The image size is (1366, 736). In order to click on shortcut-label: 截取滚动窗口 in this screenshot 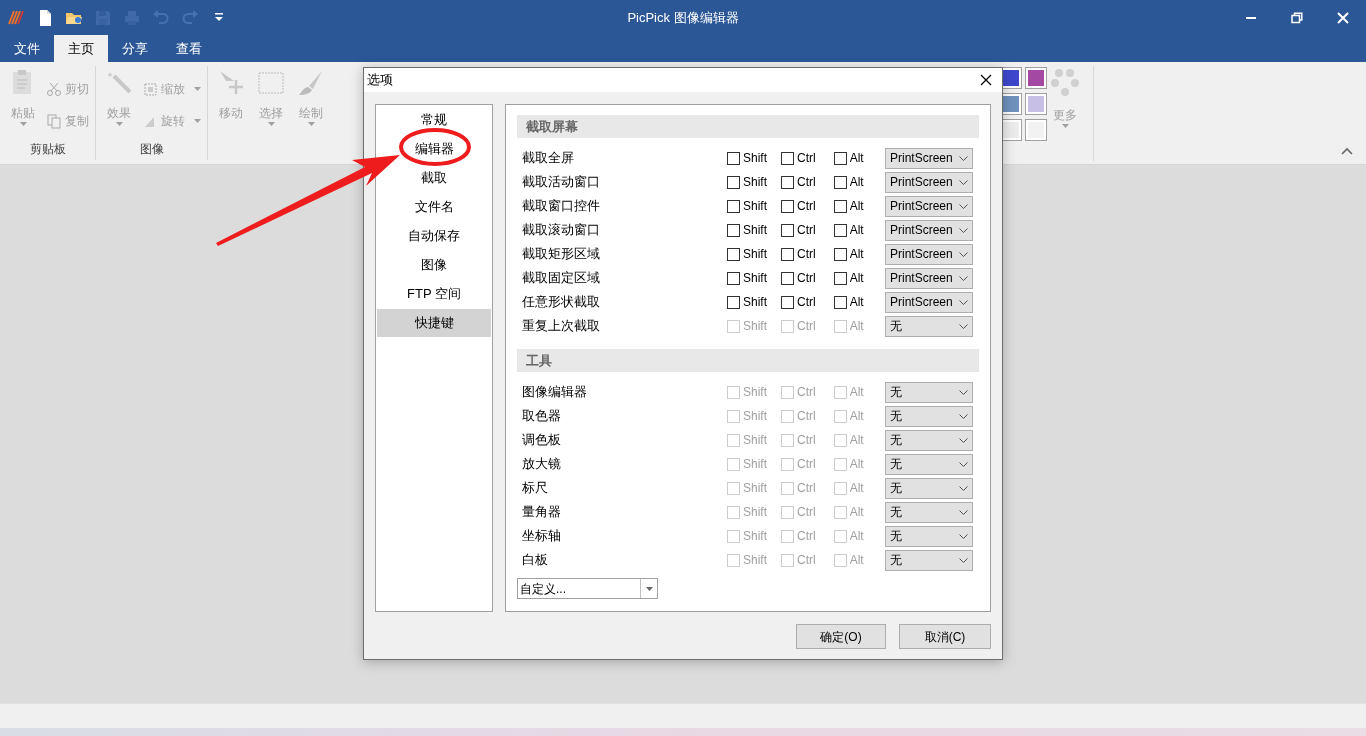, I will do `click(561, 230)`.